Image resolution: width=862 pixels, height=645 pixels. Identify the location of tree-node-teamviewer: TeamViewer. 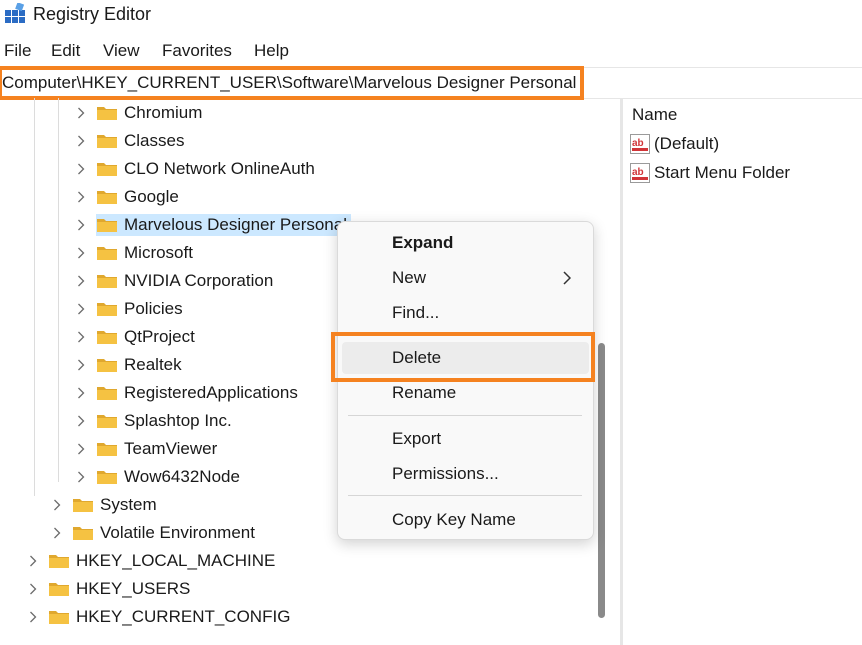
(147, 449).